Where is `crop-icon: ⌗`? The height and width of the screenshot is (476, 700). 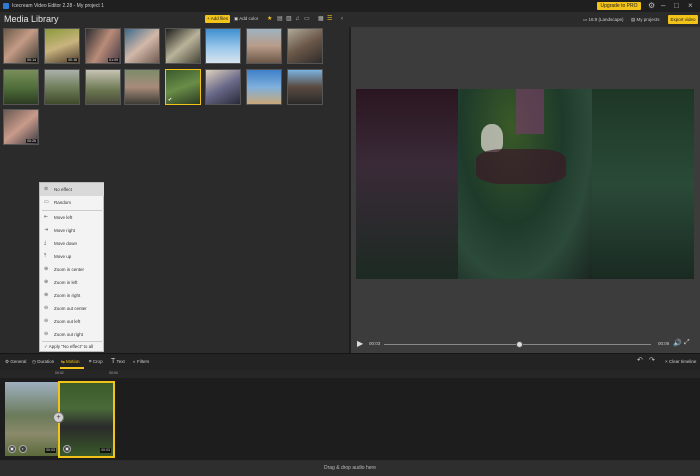
crop-icon: ⌗ is located at coordinates (90, 361).